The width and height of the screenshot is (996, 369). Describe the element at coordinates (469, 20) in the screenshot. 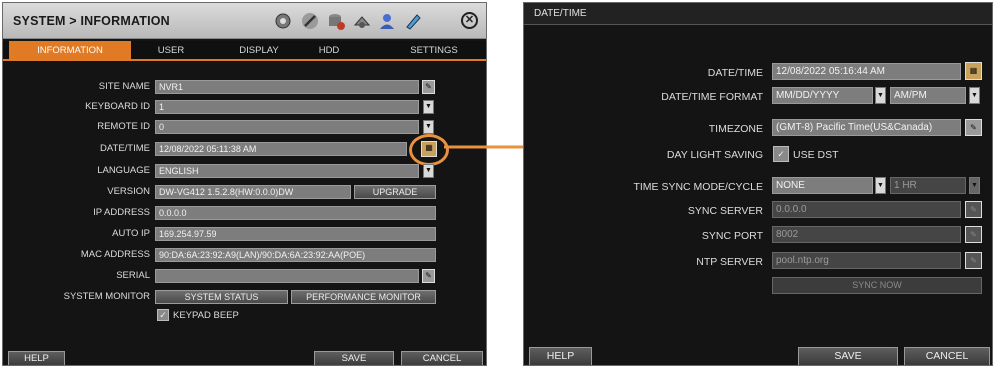

I see `close-icon: ✕` at that location.